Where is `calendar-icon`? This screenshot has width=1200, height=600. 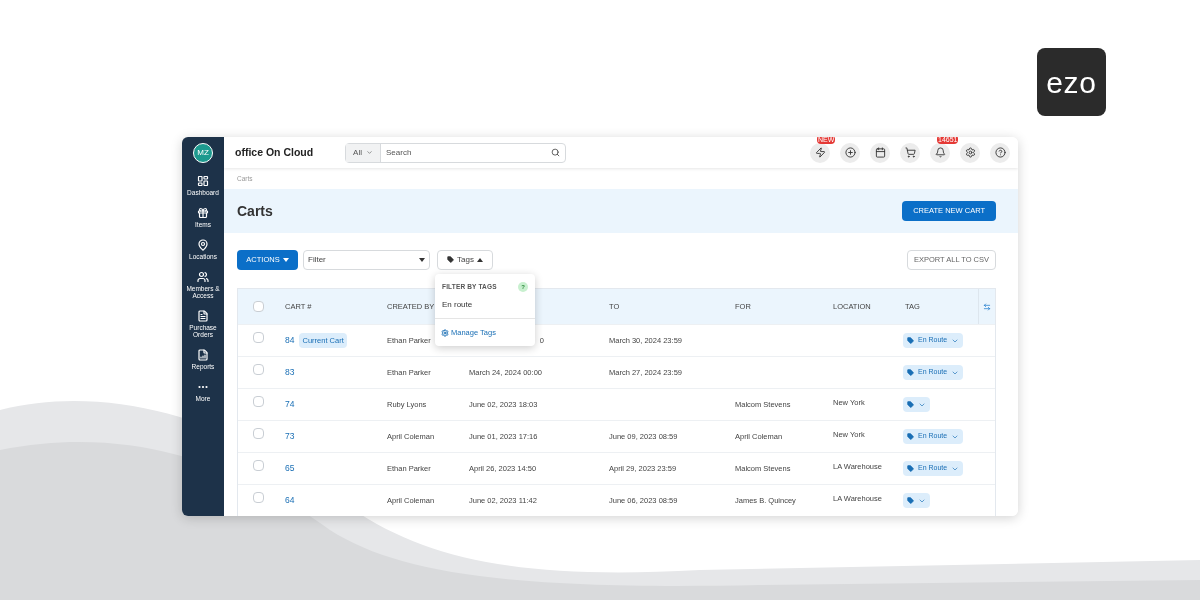
calendar-icon is located at coordinates (880, 152).